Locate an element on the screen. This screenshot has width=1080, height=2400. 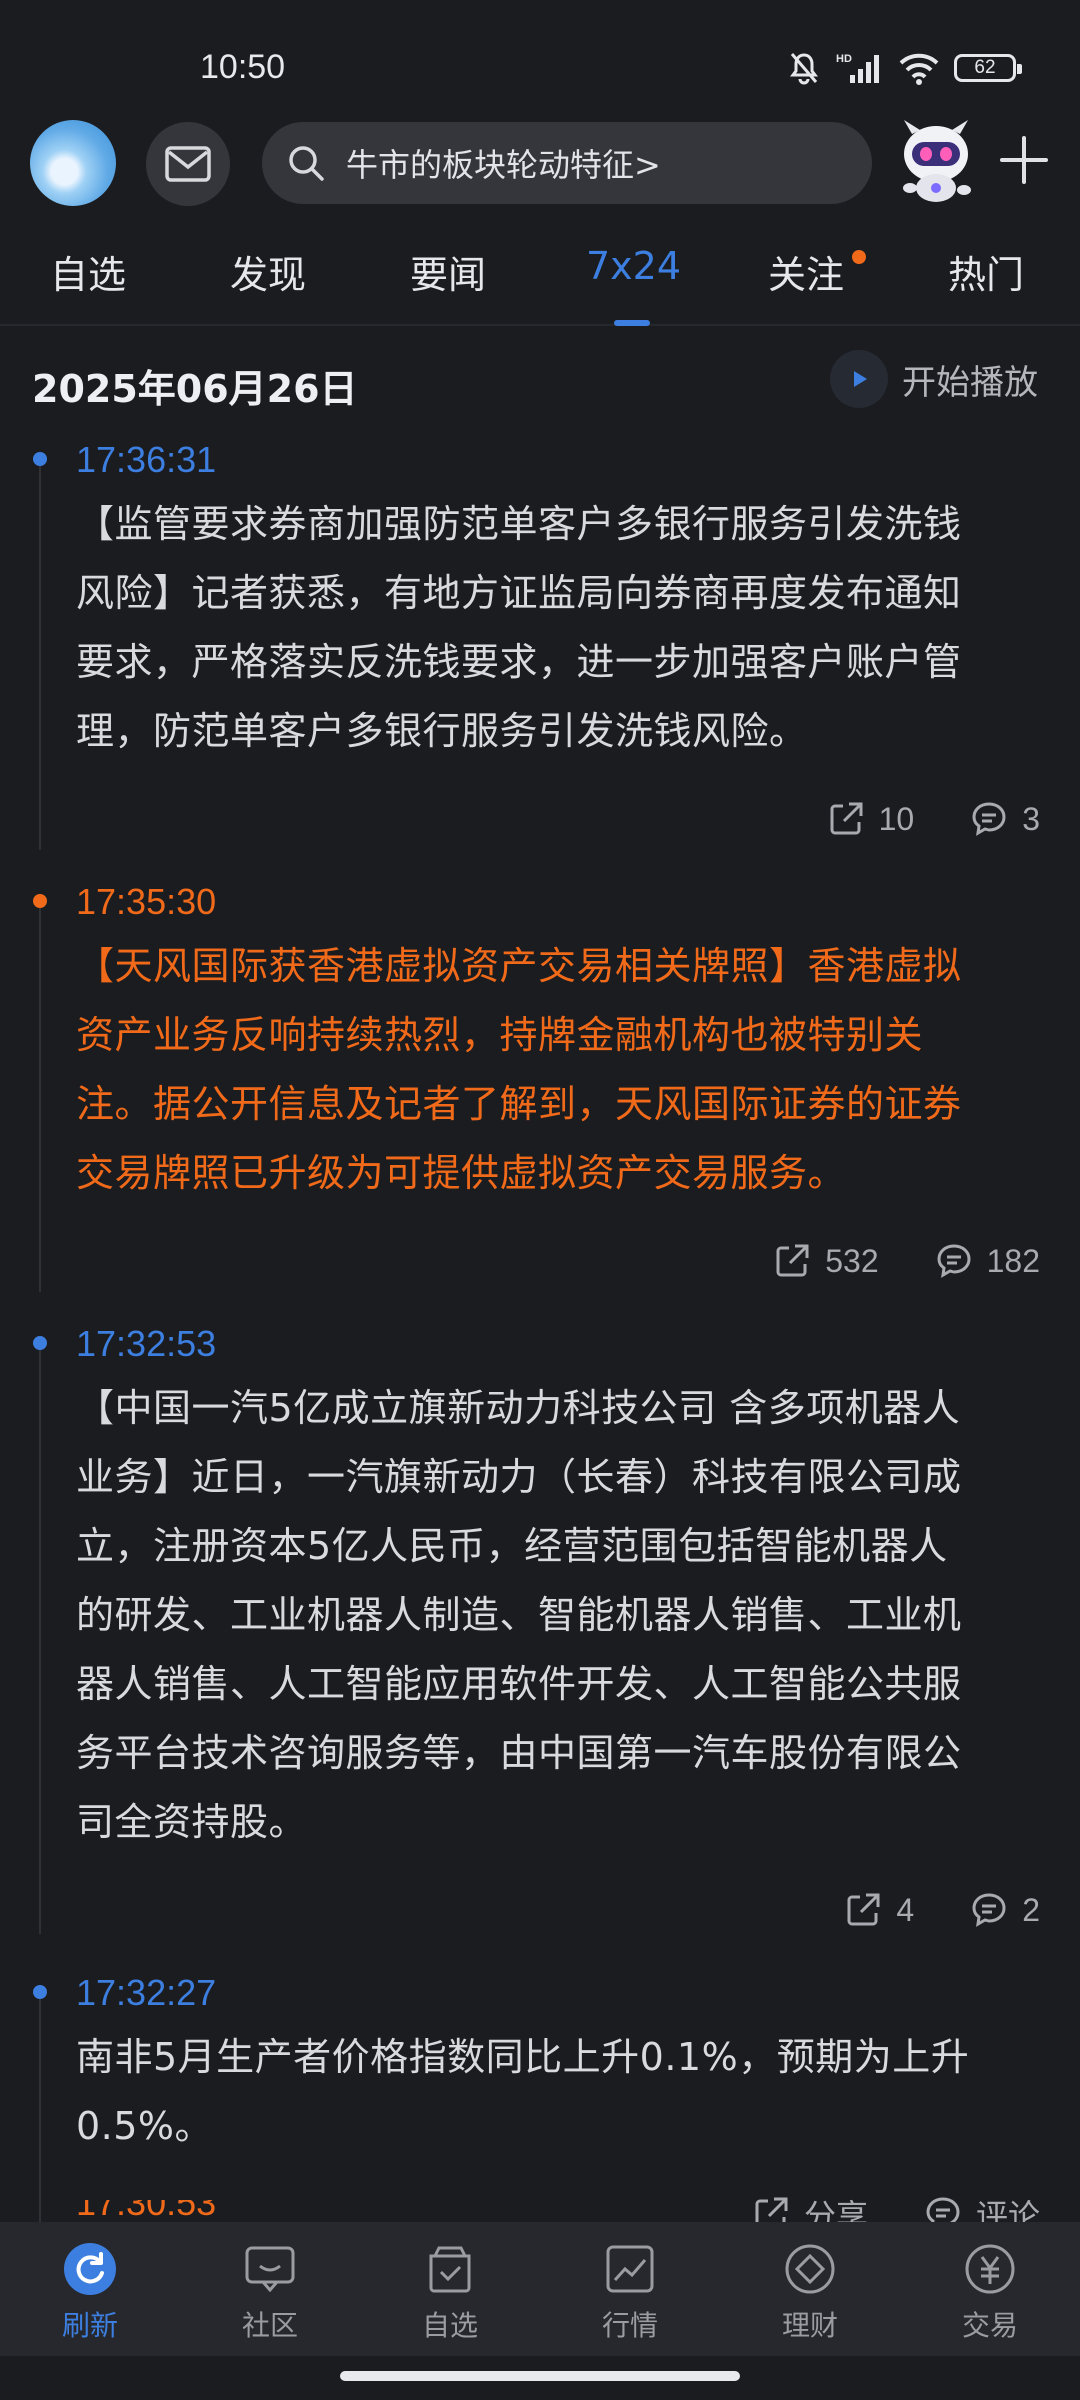
signal-icon: HD is located at coordinates (857, 68).